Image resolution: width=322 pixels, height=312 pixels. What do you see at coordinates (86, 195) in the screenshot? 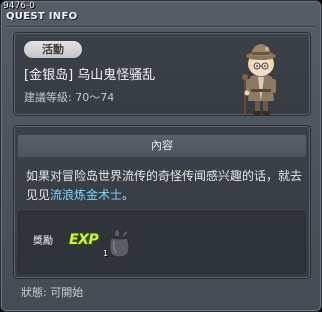
I see `npc-link: 流浪炼金术士` at bounding box center [86, 195].